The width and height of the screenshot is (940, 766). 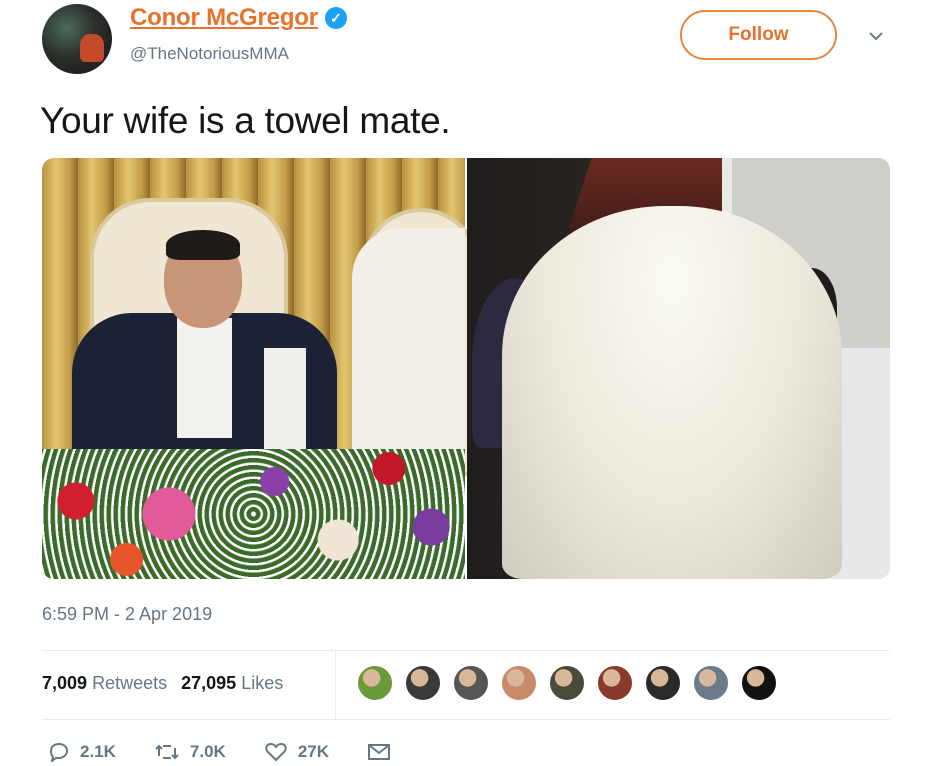 I want to click on reply-button: 2.1K, so click(x=82, y=752).